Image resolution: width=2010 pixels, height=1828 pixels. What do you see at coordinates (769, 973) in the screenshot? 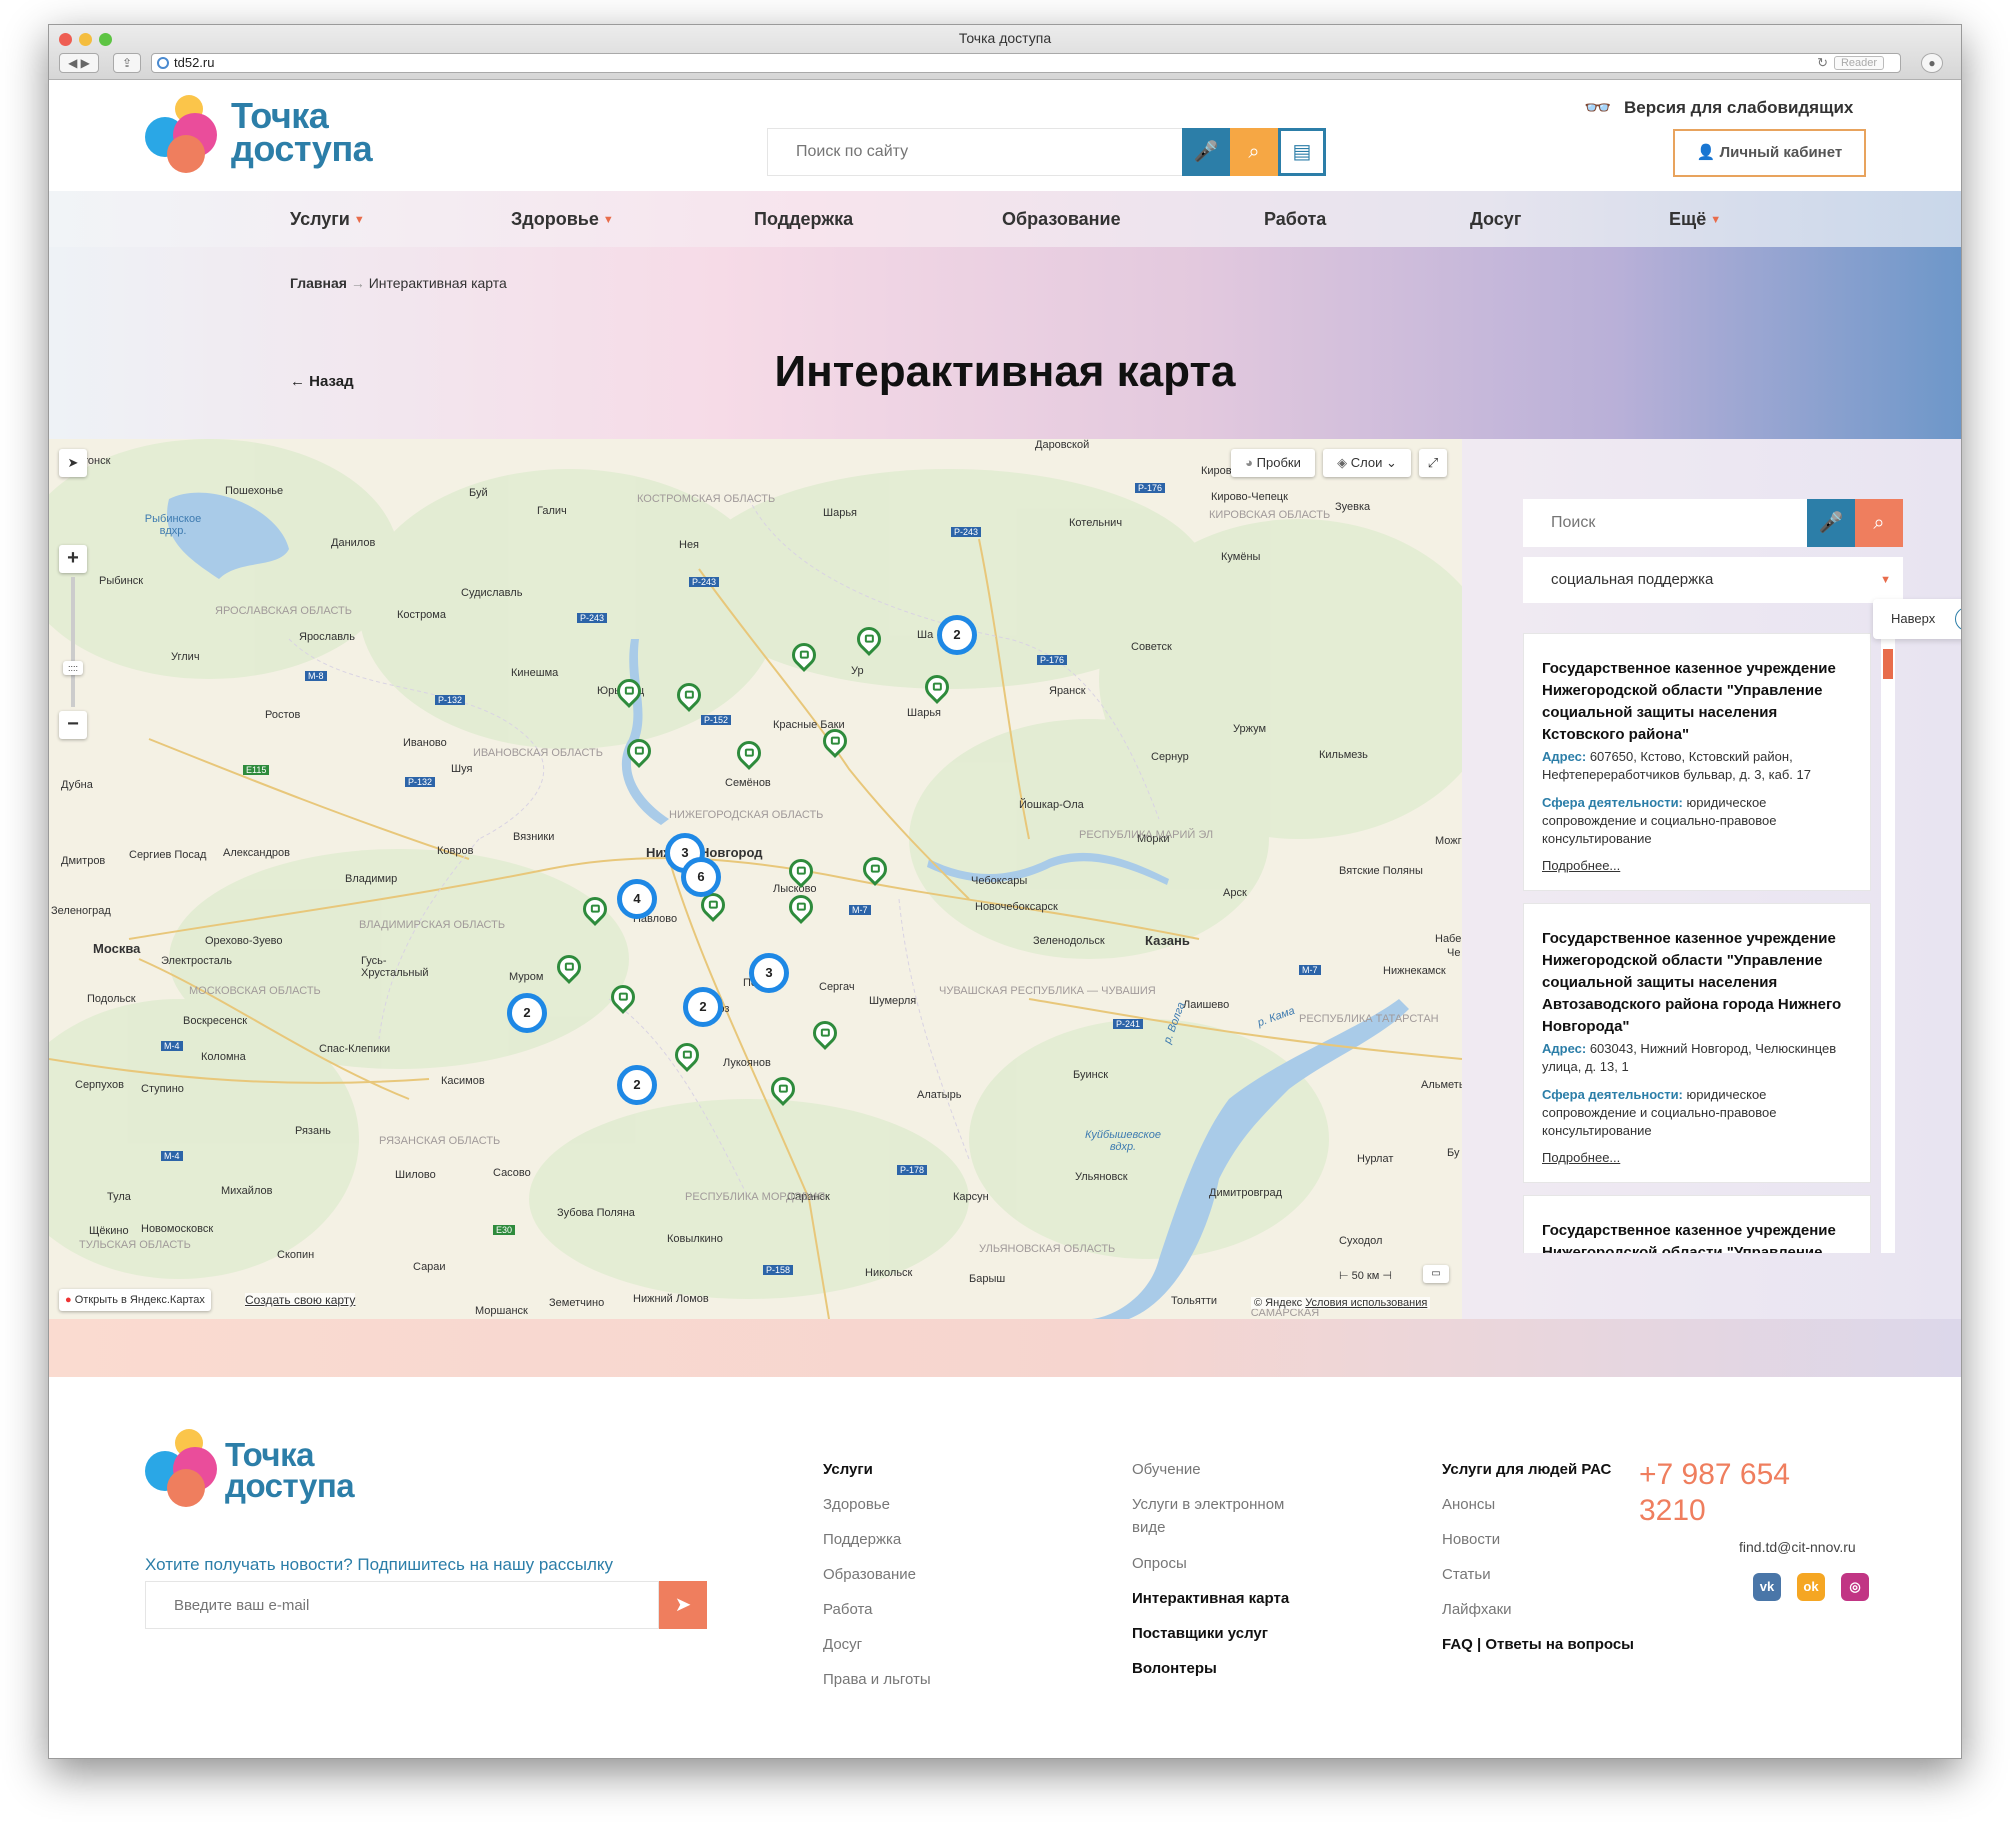
I see `map-cluster: 3` at bounding box center [769, 973].